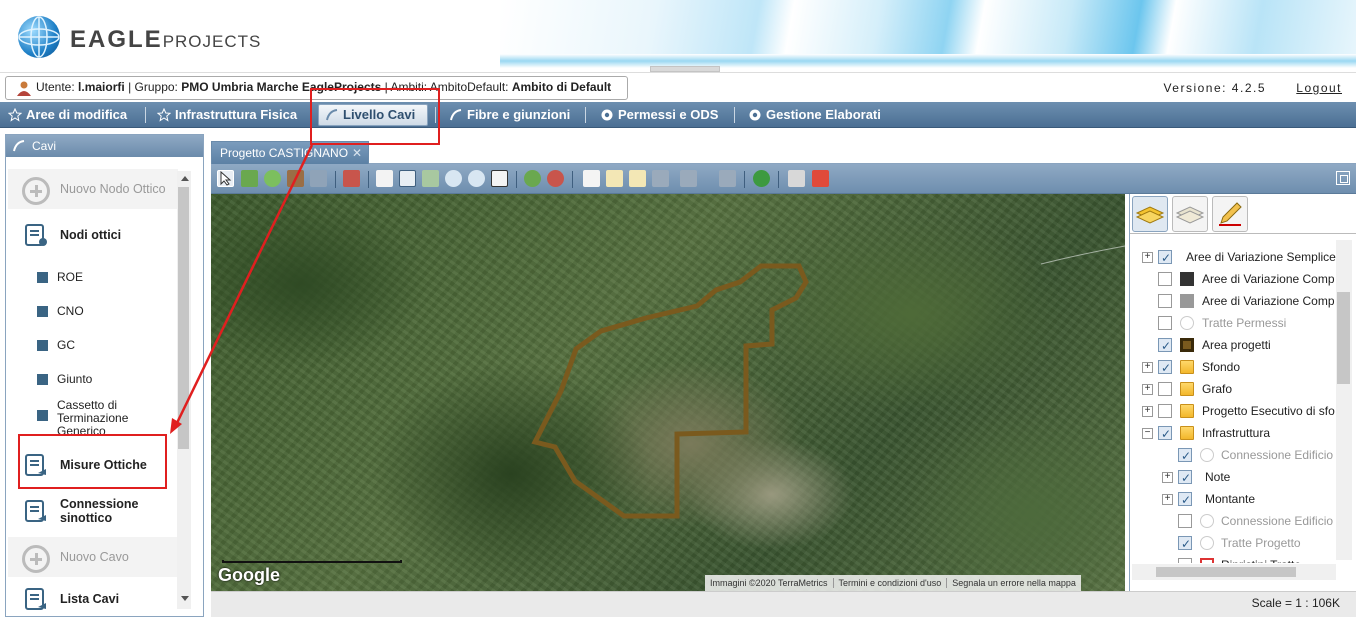  I want to click on nuovo-nodo-ottico-button: Nuovo Nodo Ottico, so click(93, 189).